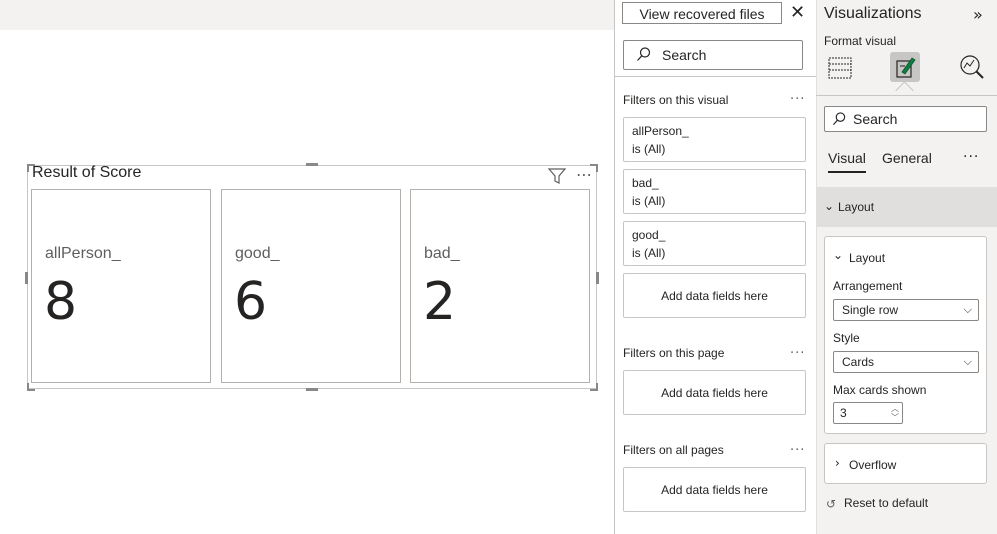 The width and height of the screenshot is (997, 534). What do you see at coordinates (846, 338) in the screenshot?
I see `style-label: Style` at bounding box center [846, 338].